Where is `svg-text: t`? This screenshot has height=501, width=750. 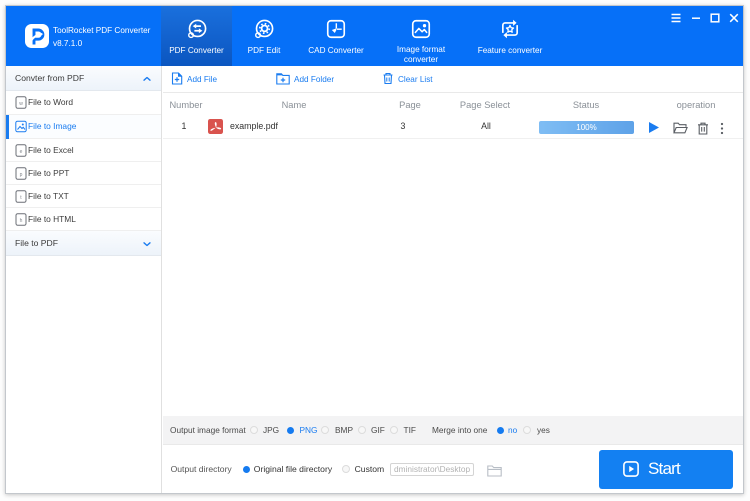
svg-text: t is located at coordinates (21, 198).